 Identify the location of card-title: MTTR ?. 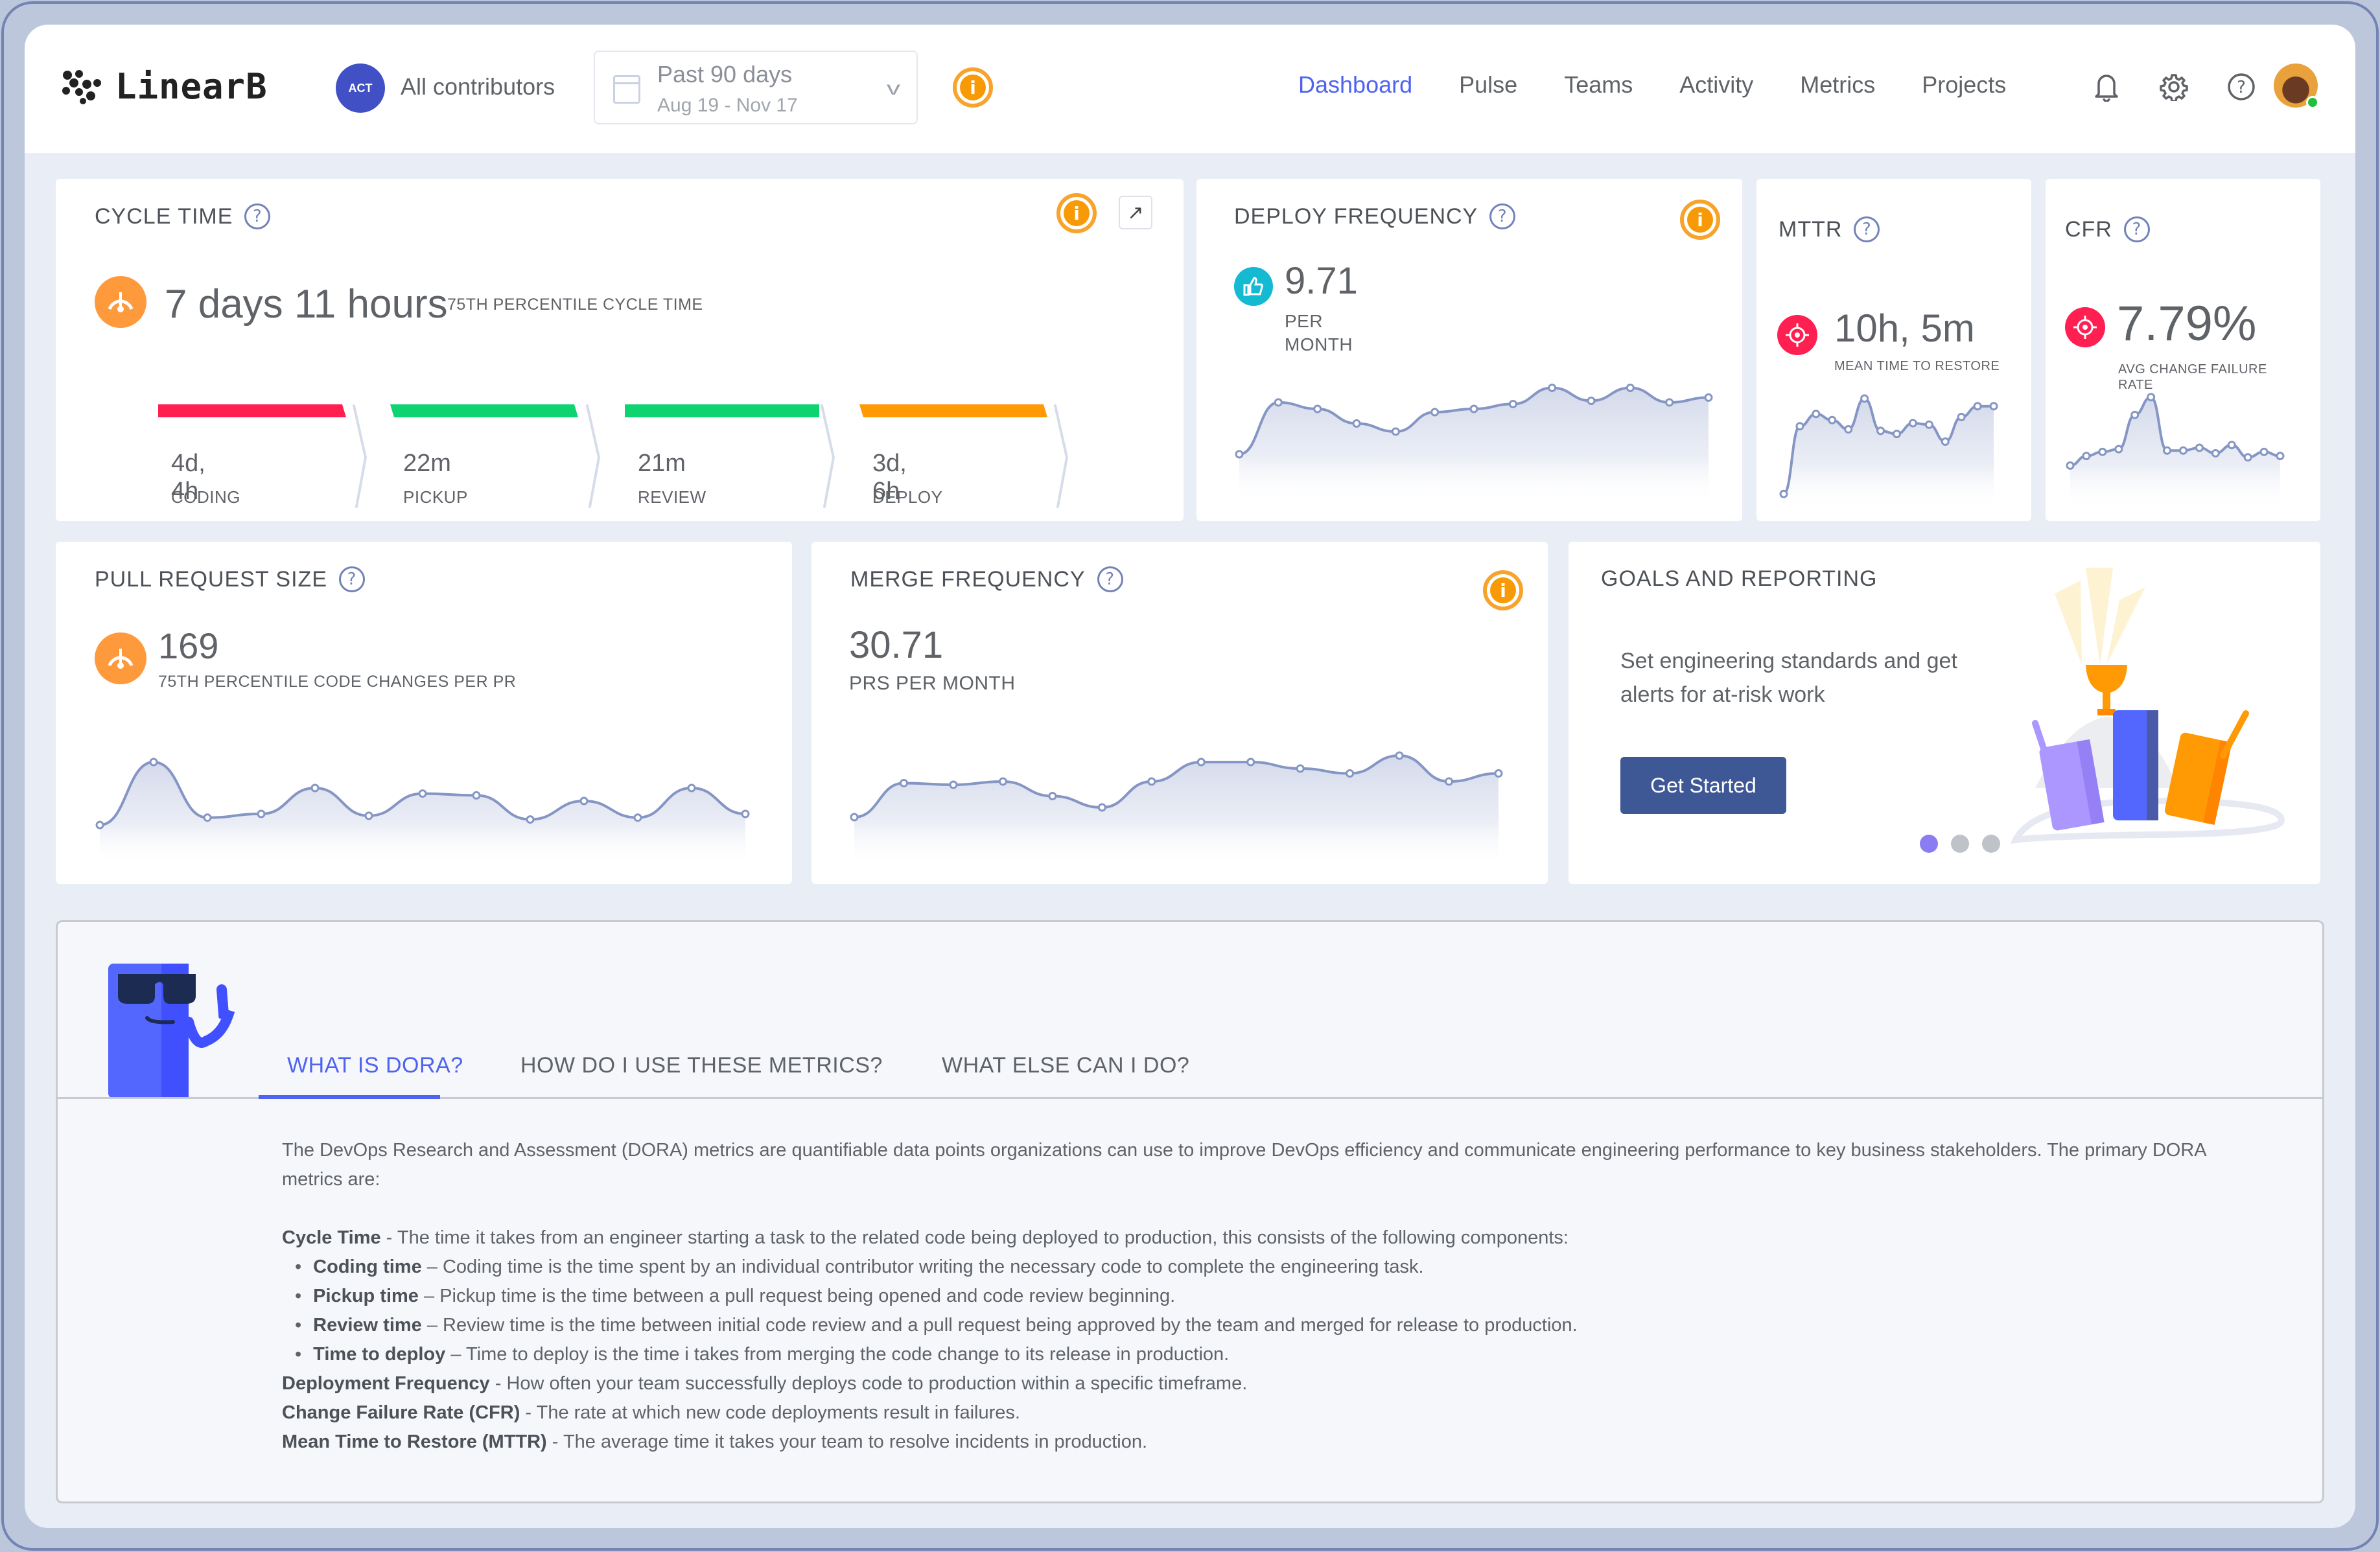
(1829, 229).